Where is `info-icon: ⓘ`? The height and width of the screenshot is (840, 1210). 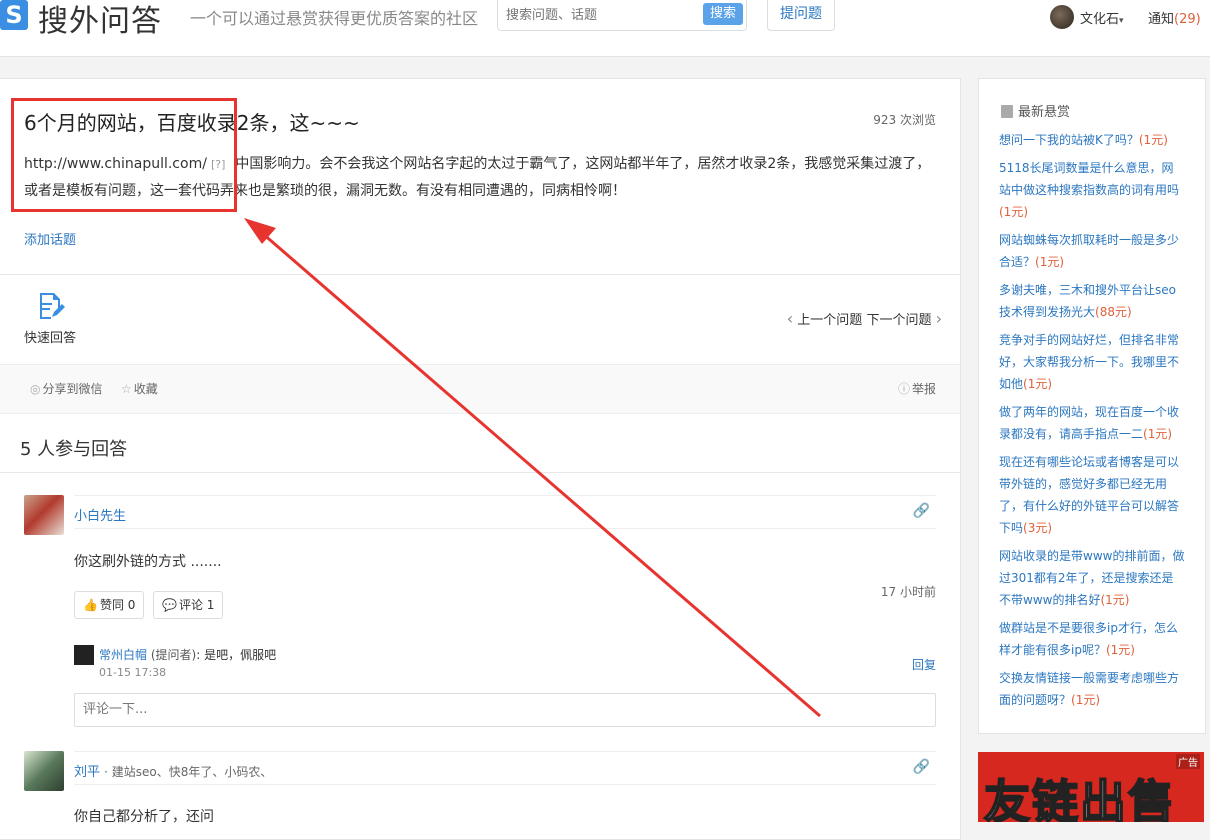
info-icon: ⓘ is located at coordinates (903, 389).